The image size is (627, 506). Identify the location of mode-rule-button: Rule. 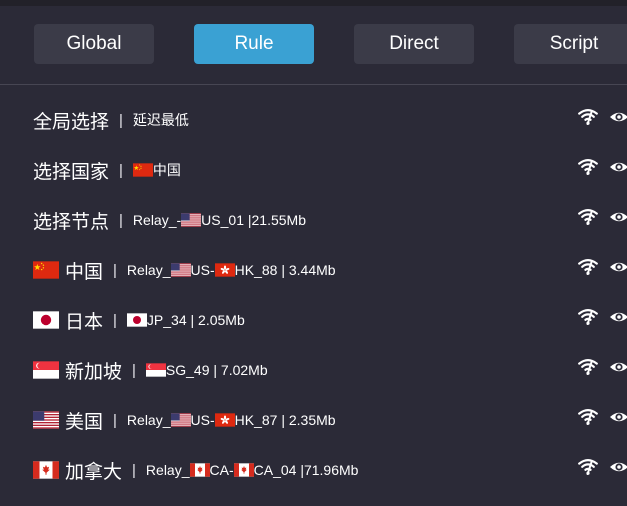
(254, 44).